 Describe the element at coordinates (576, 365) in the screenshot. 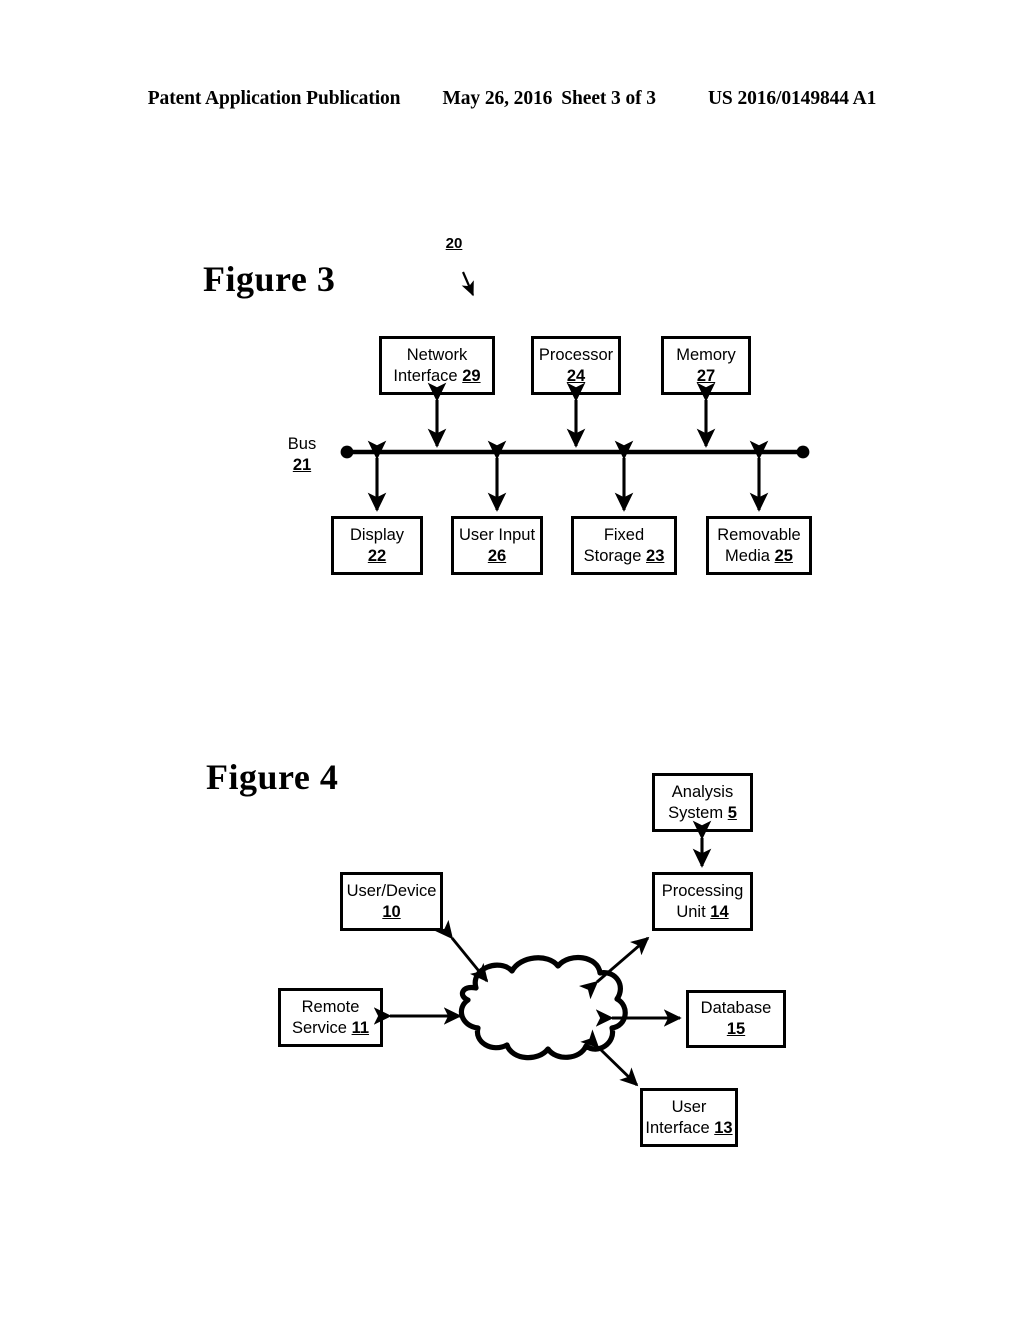

I see `box-processor: Processor 24` at that location.